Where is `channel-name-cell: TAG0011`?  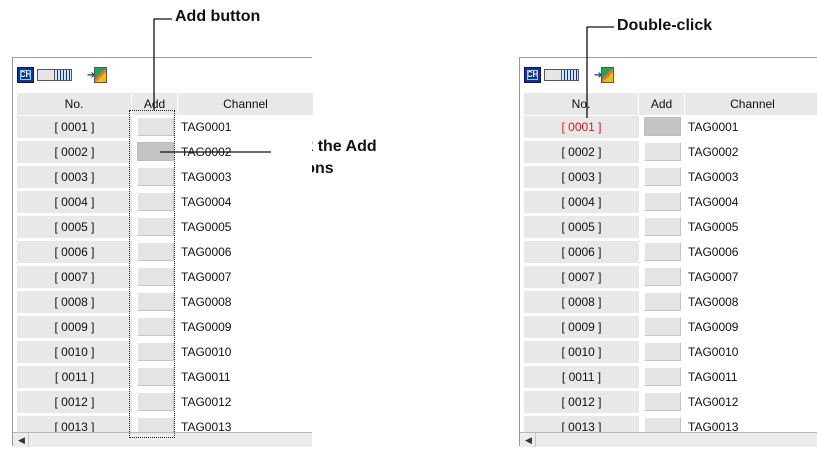 channel-name-cell: TAG0011 is located at coordinates (713, 377).